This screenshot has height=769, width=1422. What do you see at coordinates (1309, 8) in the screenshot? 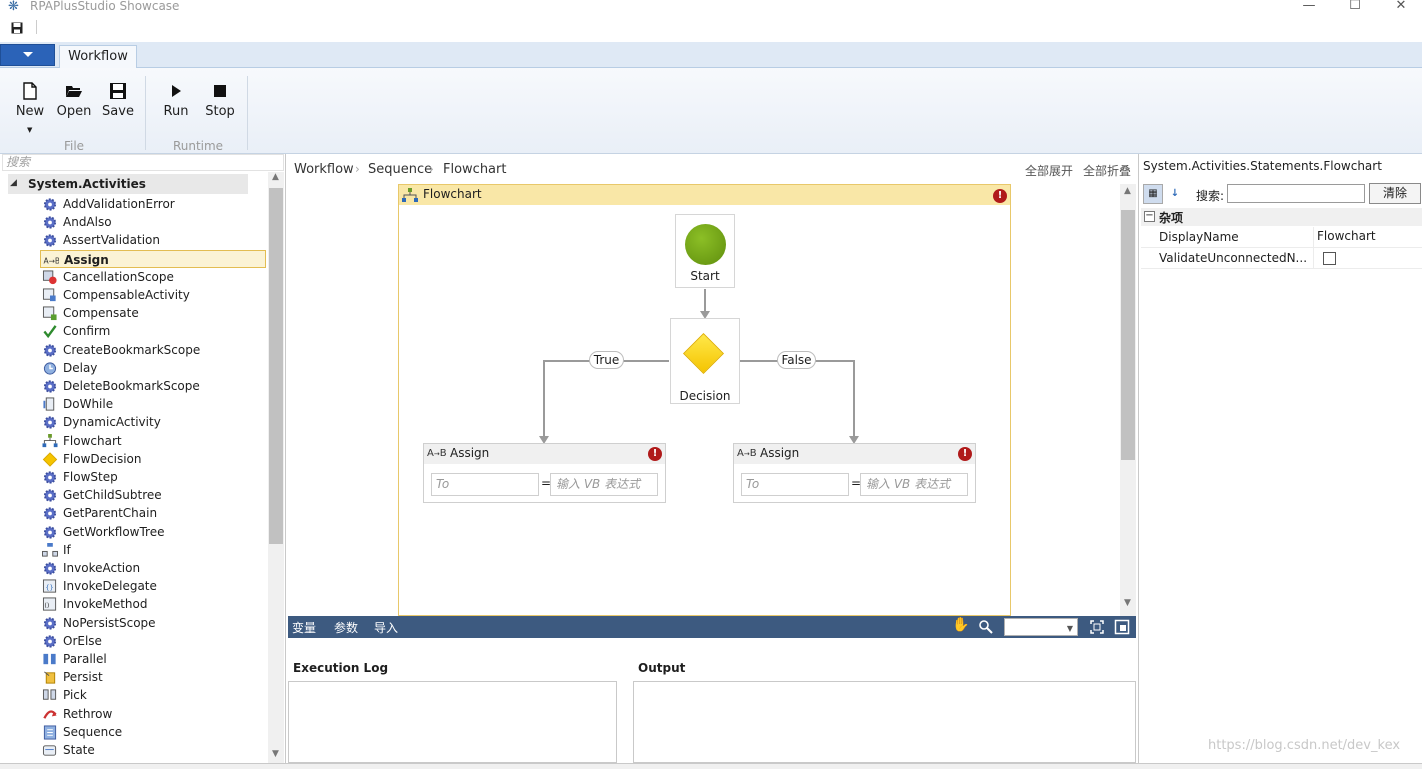
I see `minimize-button: —` at bounding box center [1309, 8].